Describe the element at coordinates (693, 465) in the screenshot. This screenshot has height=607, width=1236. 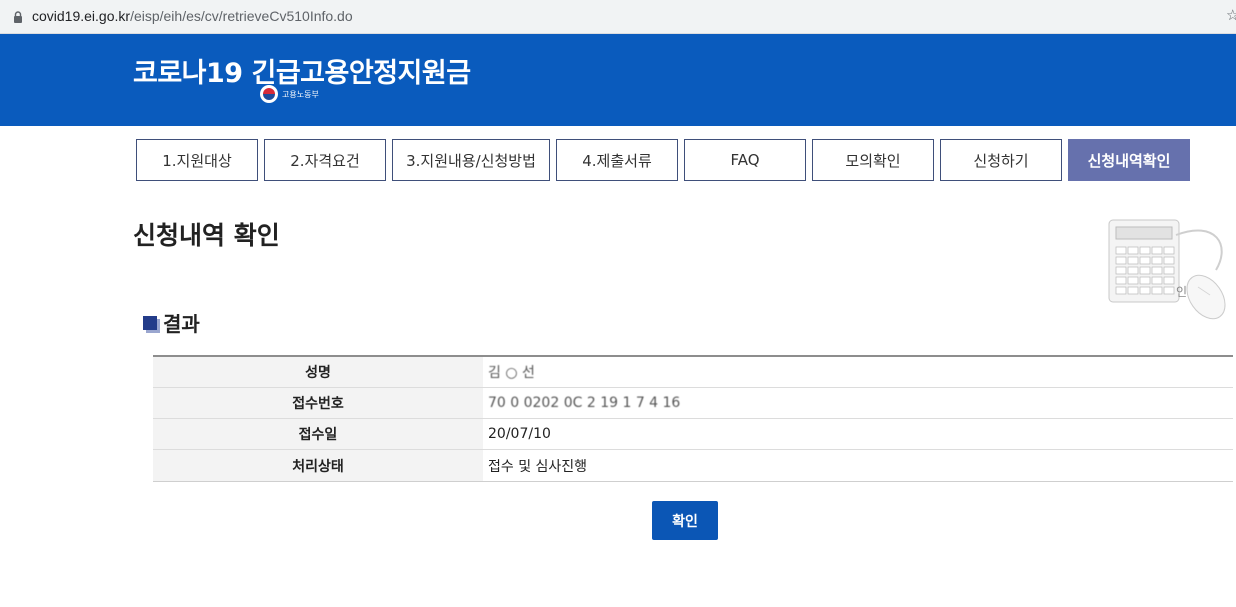
I see `table-row: 처리상태 접수 및 심사진행` at that location.